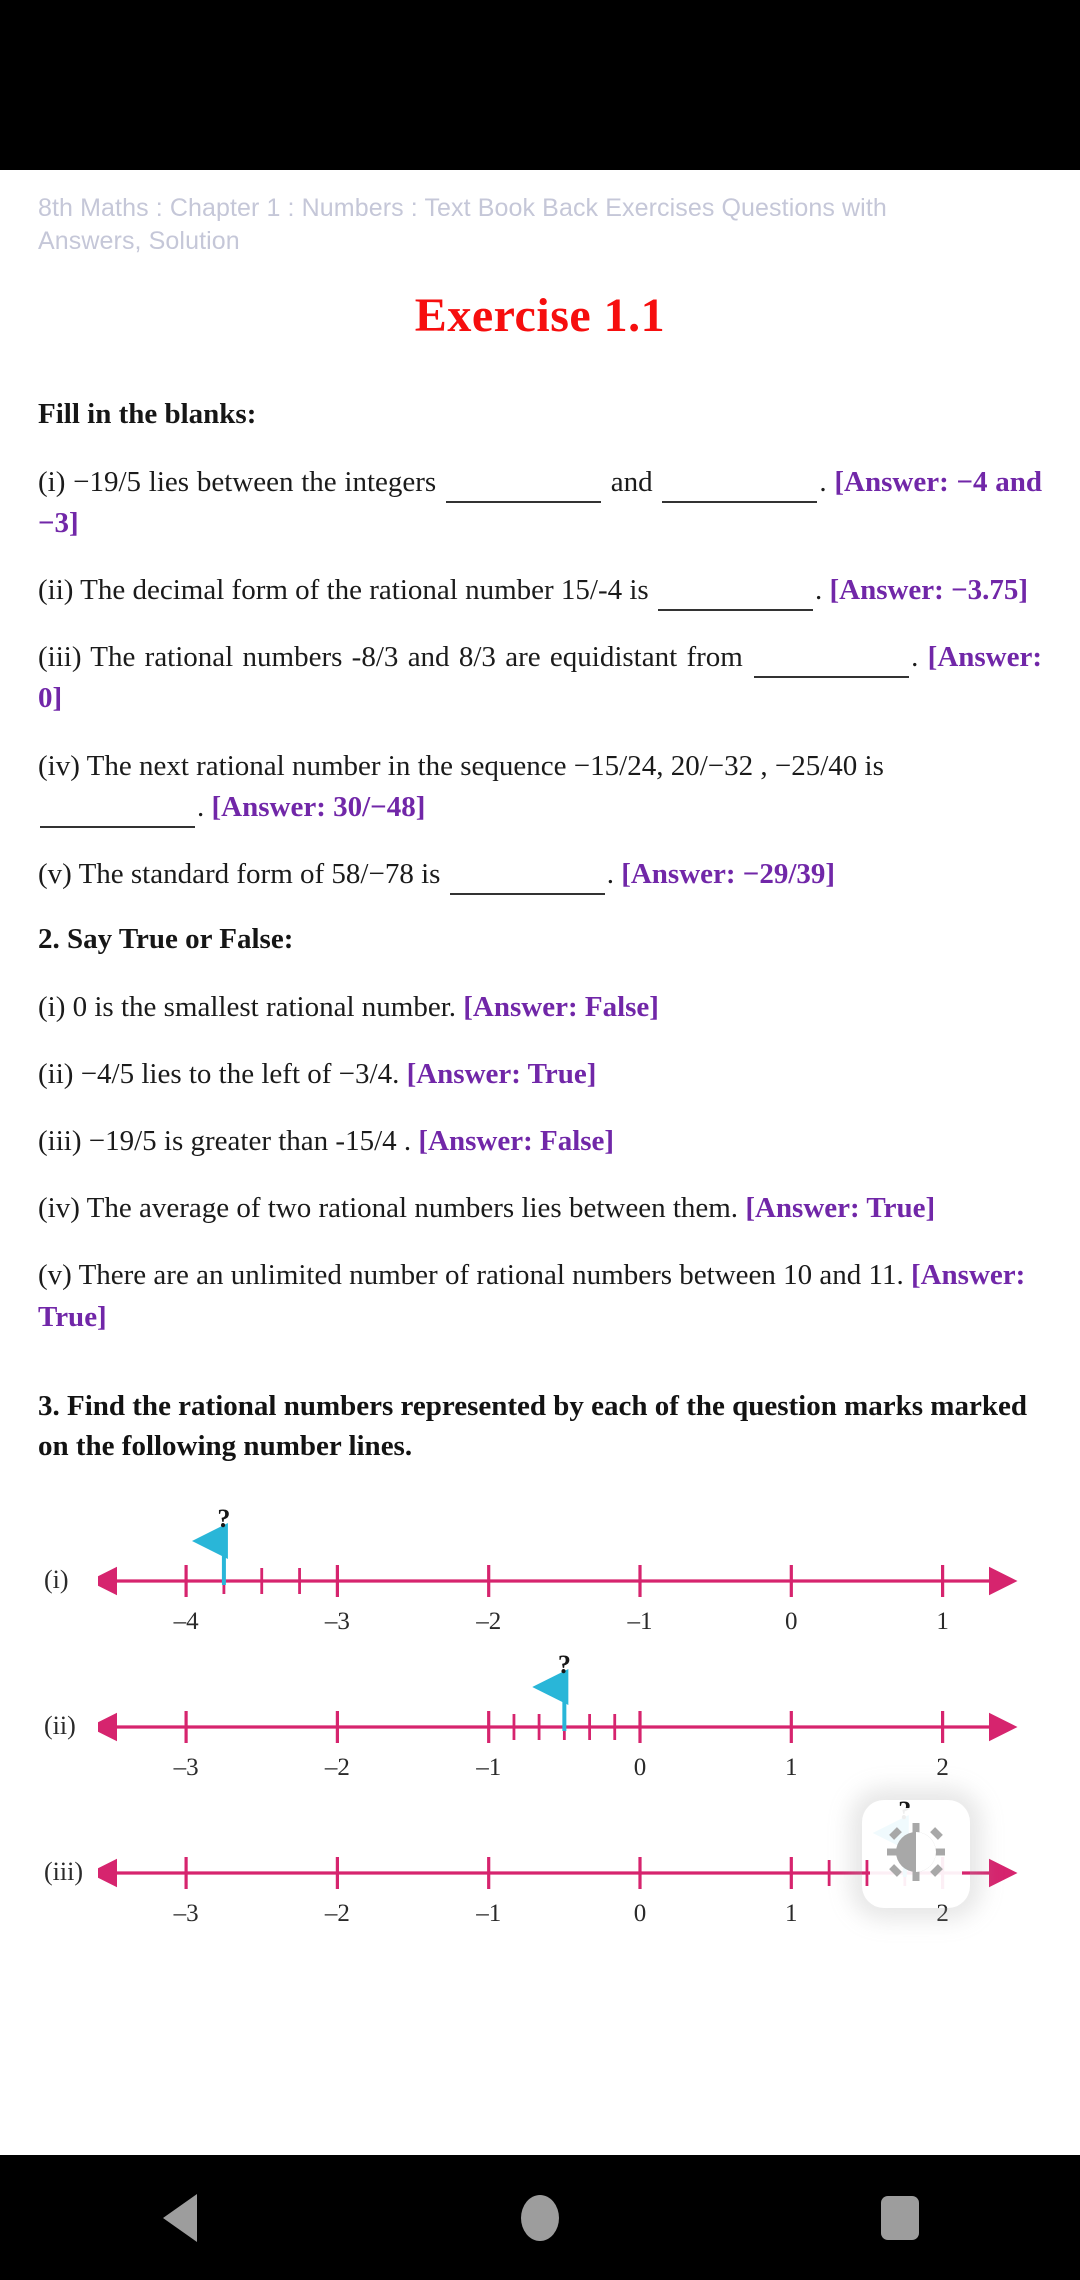  What do you see at coordinates (610, 873) in the screenshot?
I see `q1-v-period: .` at bounding box center [610, 873].